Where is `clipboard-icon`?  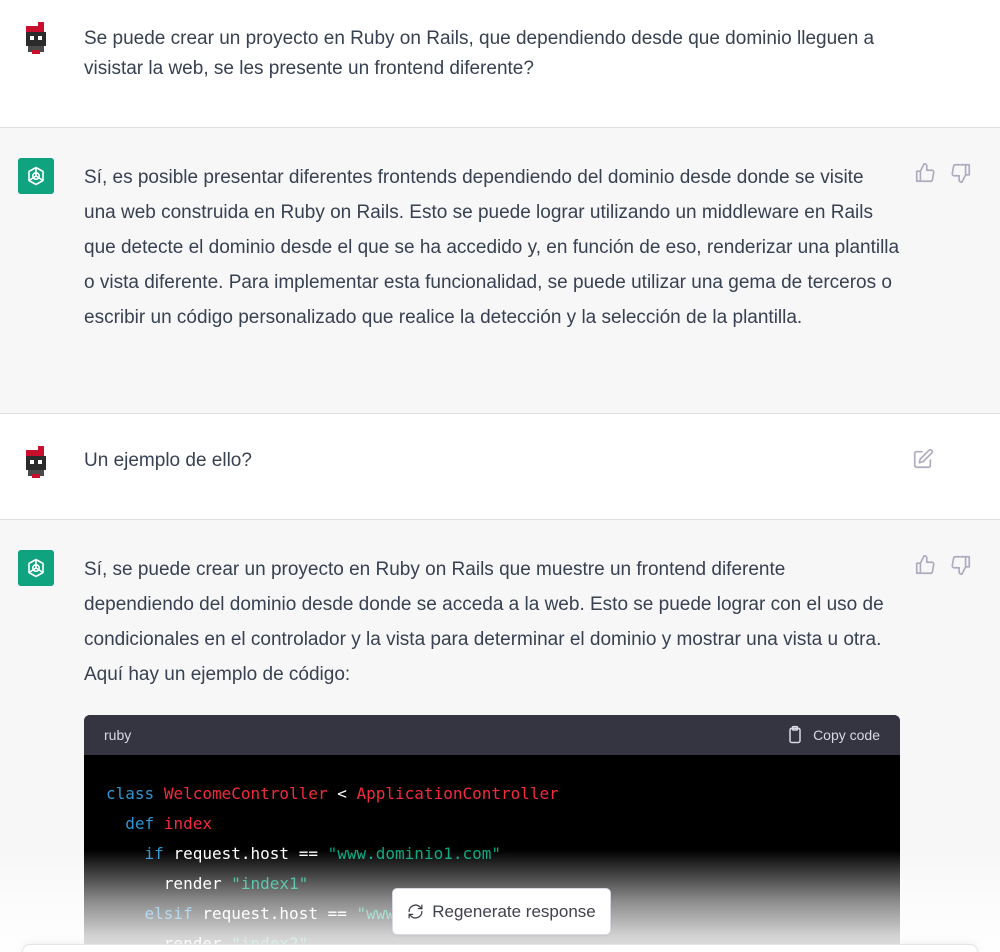
clipboard-icon is located at coordinates (795, 734).